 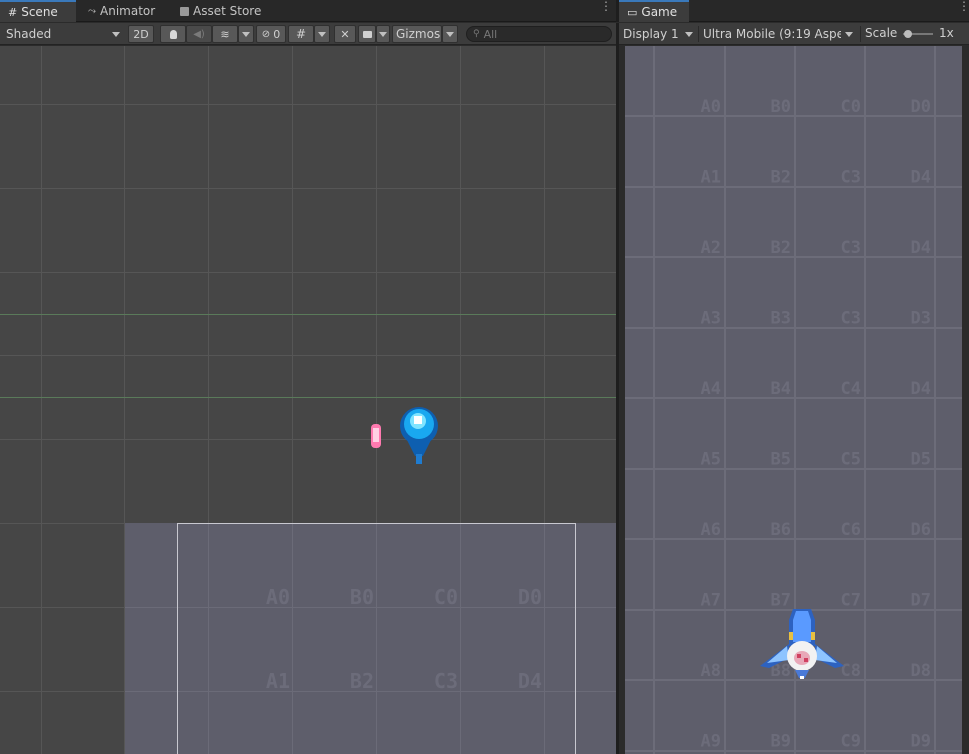 What do you see at coordinates (606, 6) in the screenshot?
I see `scene-pane-menu-icon: ⋮` at bounding box center [606, 6].